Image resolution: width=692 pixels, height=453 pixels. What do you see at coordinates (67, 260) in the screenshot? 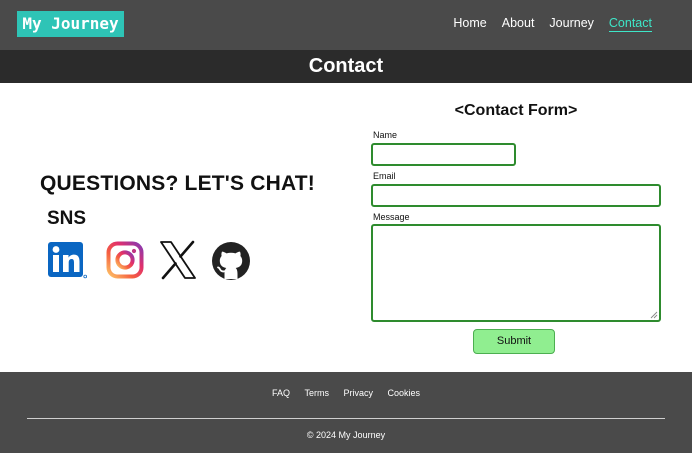
I see `linkedin-icon` at bounding box center [67, 260].